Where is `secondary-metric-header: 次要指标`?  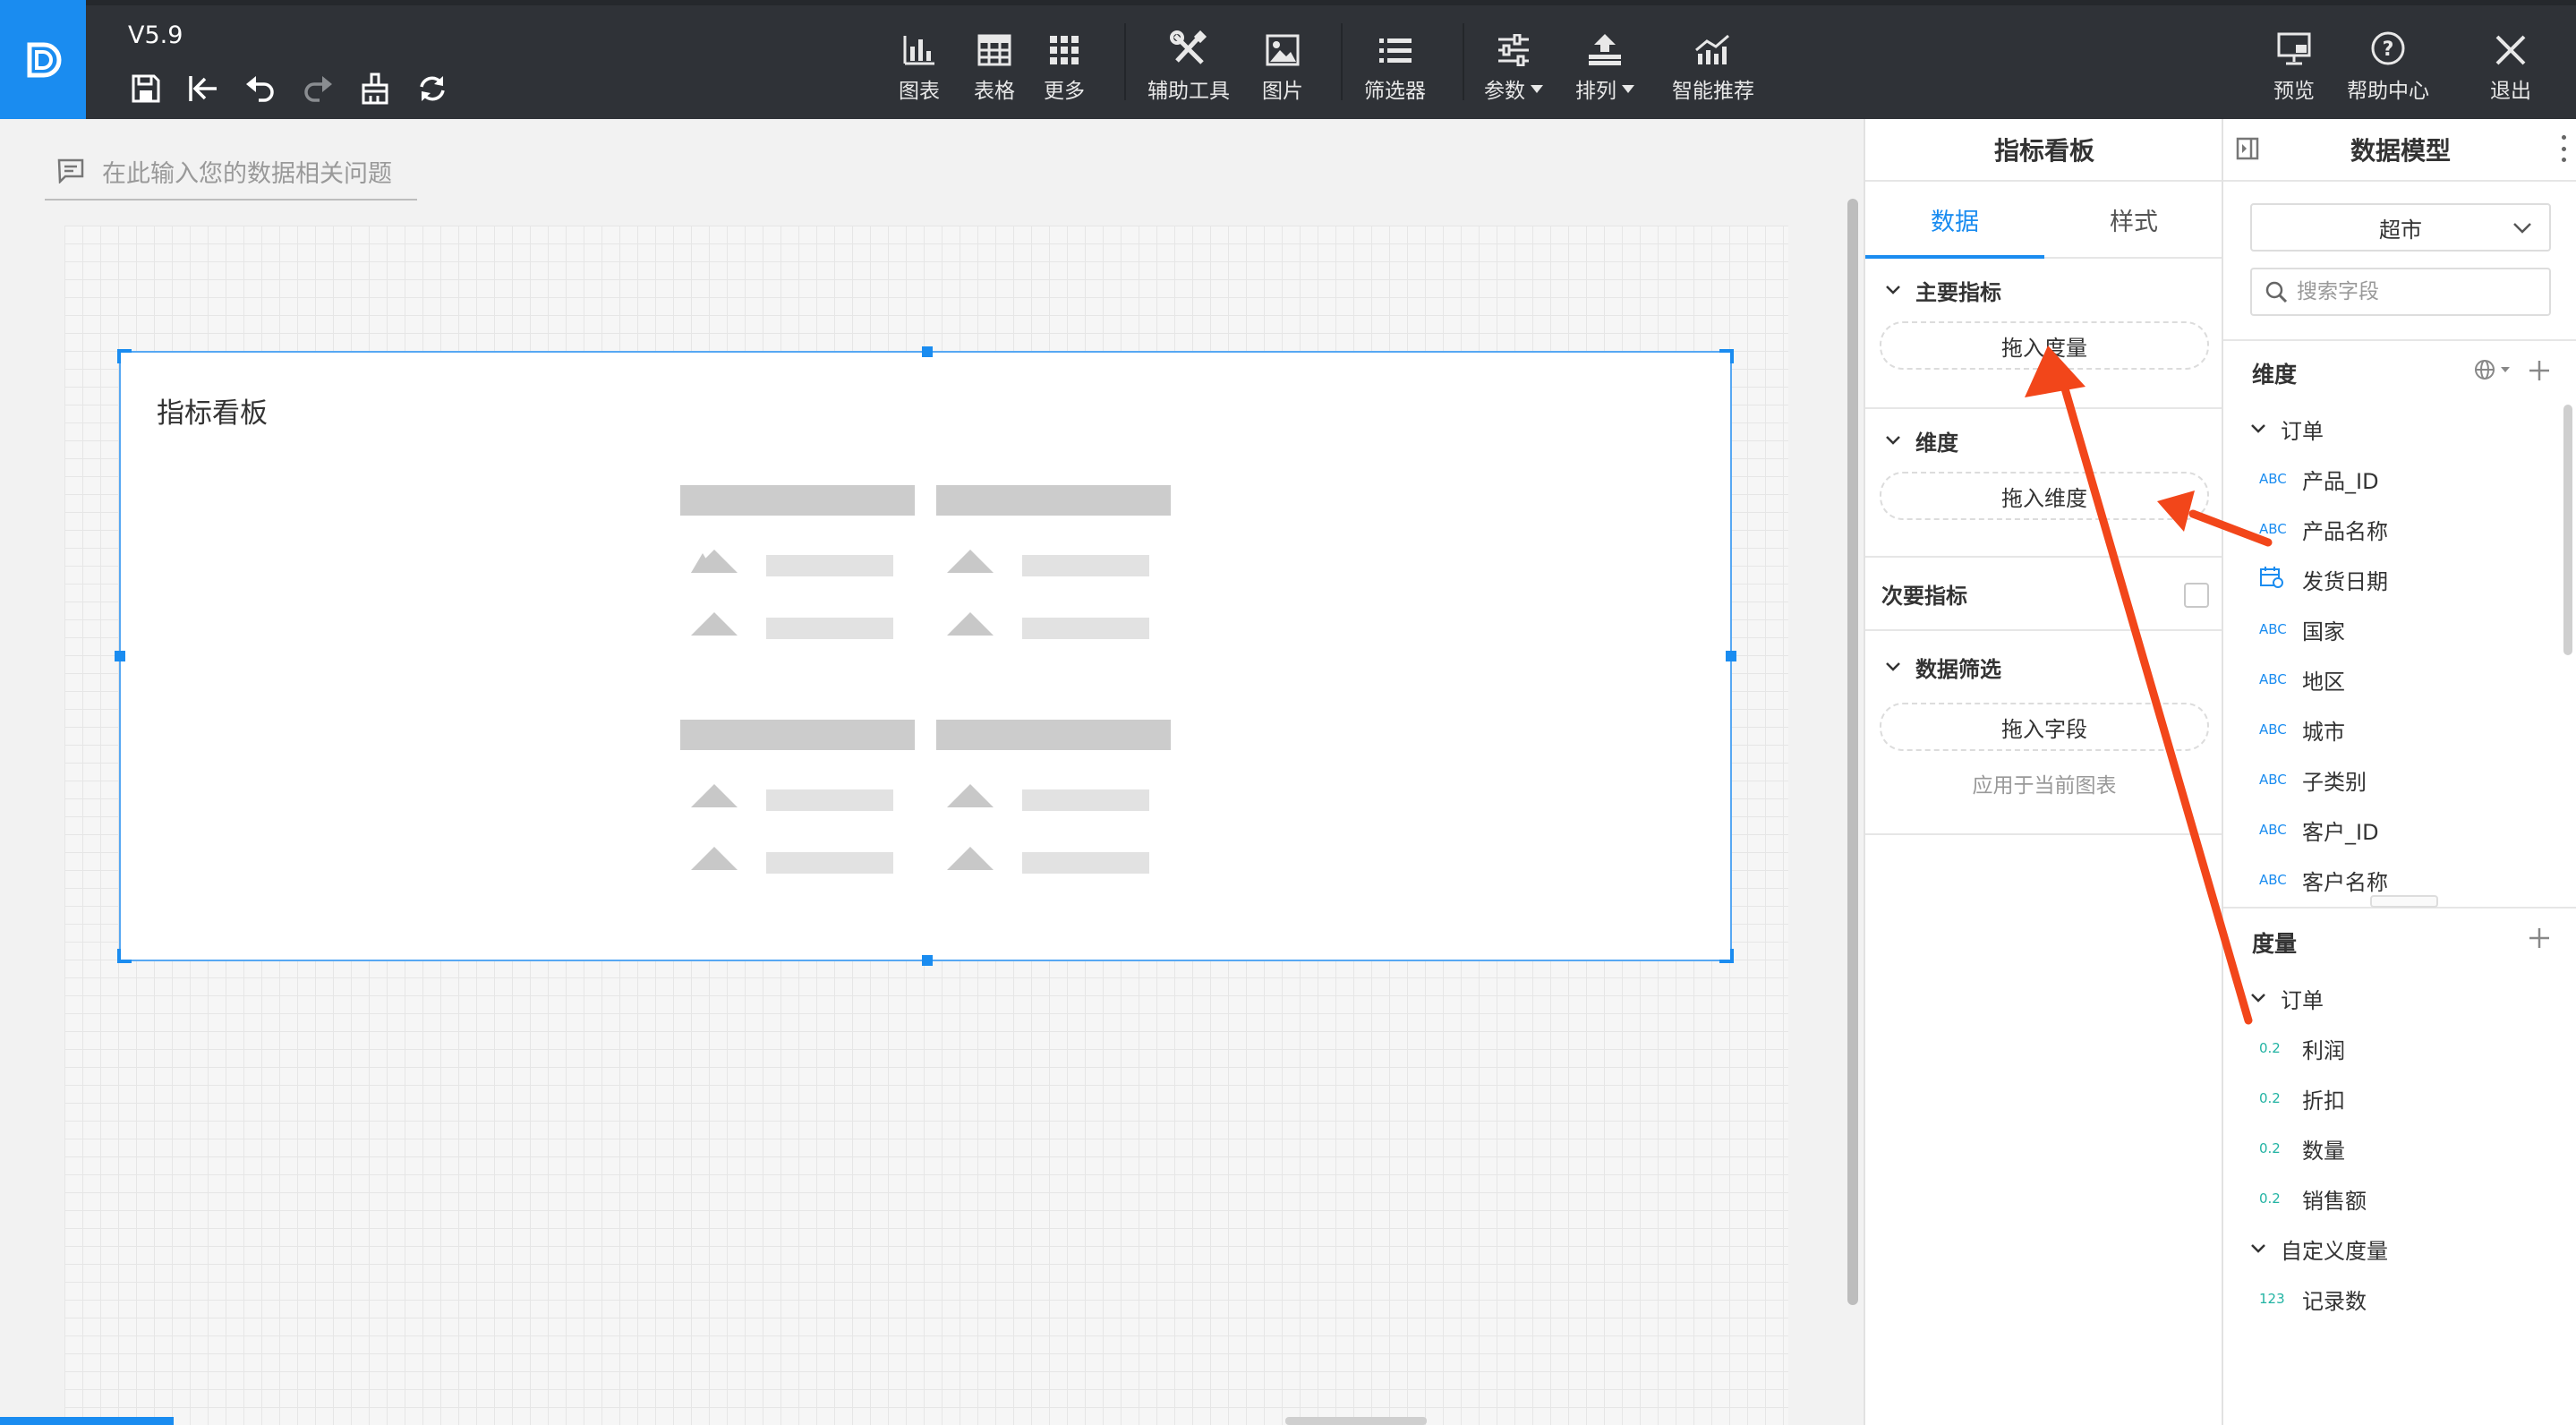
secondary-metric-header: 次要指标 is located at coordinates (2044, 593).